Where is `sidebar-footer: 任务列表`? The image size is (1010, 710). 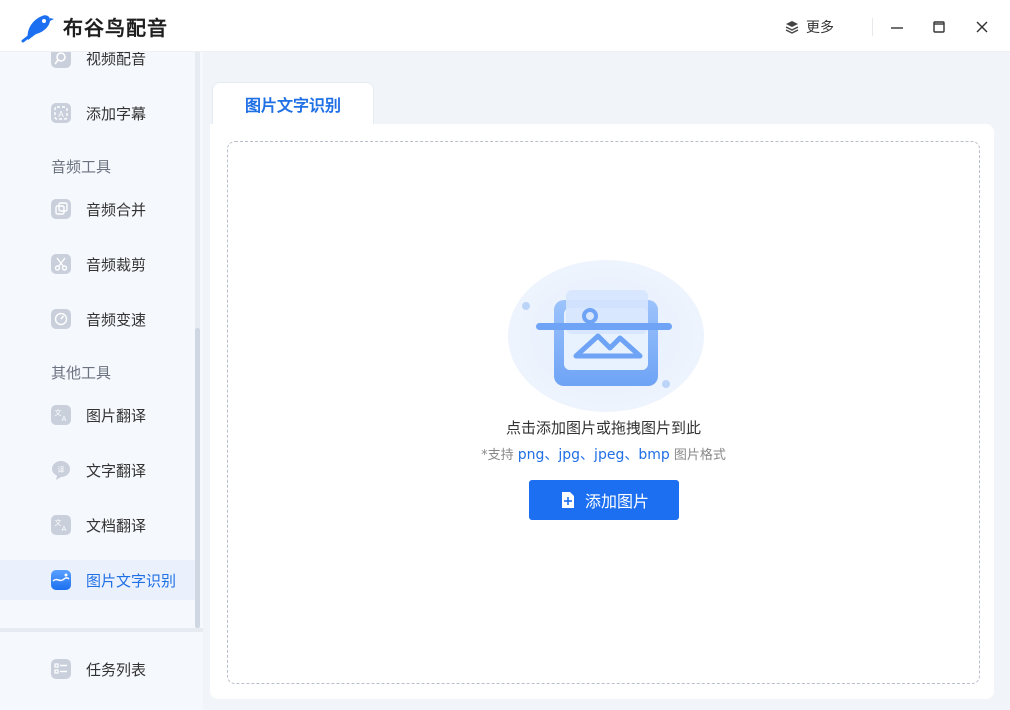
sidebar-footer: 任务列表 is located at coordinates (101, 669).